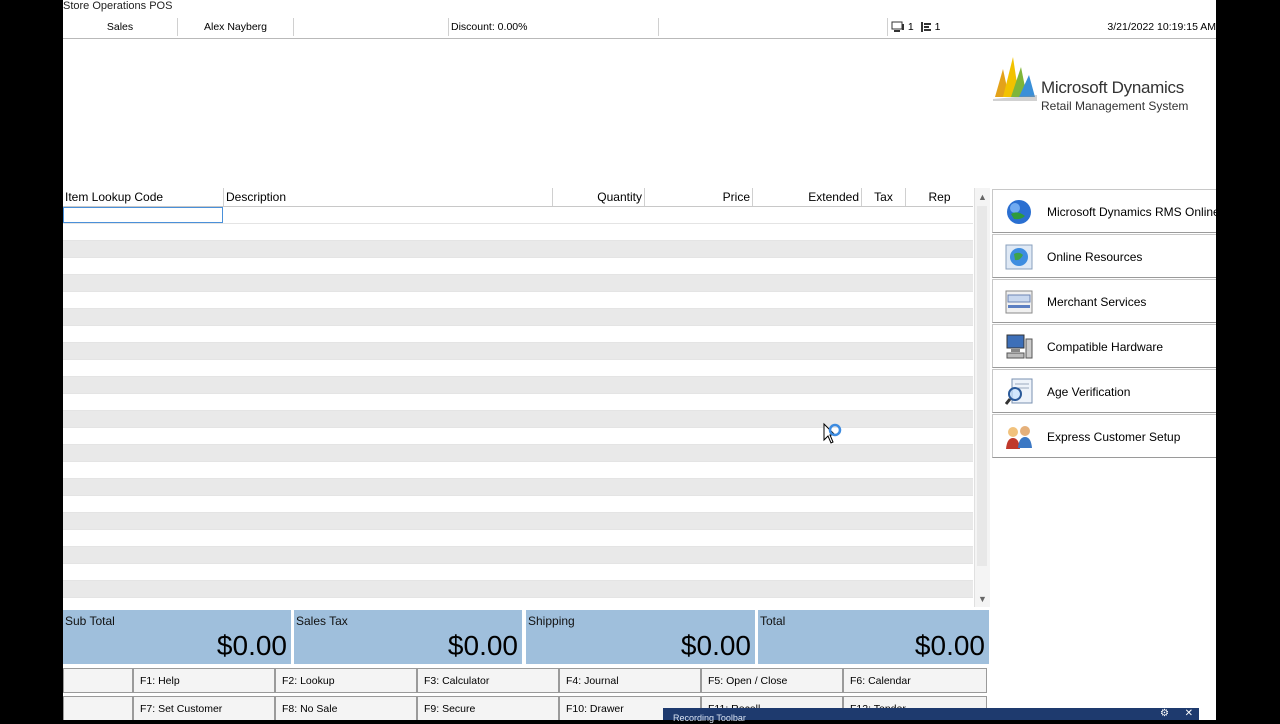  What do you see at coordinates (884, 197) in the screenshot?
I see `col-tax: Tax` at bounding box center [884, 197].